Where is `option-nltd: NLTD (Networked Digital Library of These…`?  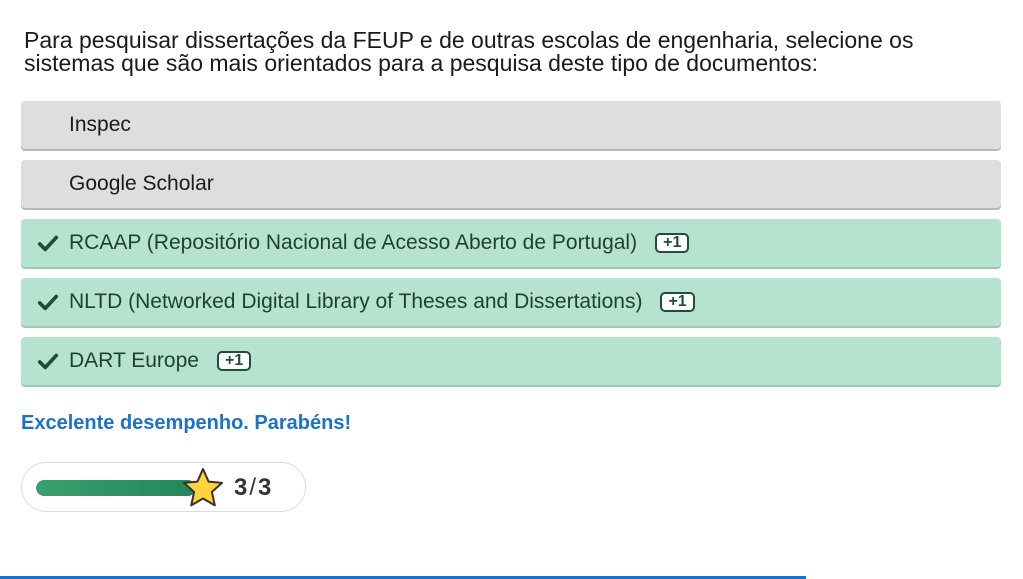 option-nltd: NLTD (Networked Digital Library of These… is located at coordinates (511, 302).